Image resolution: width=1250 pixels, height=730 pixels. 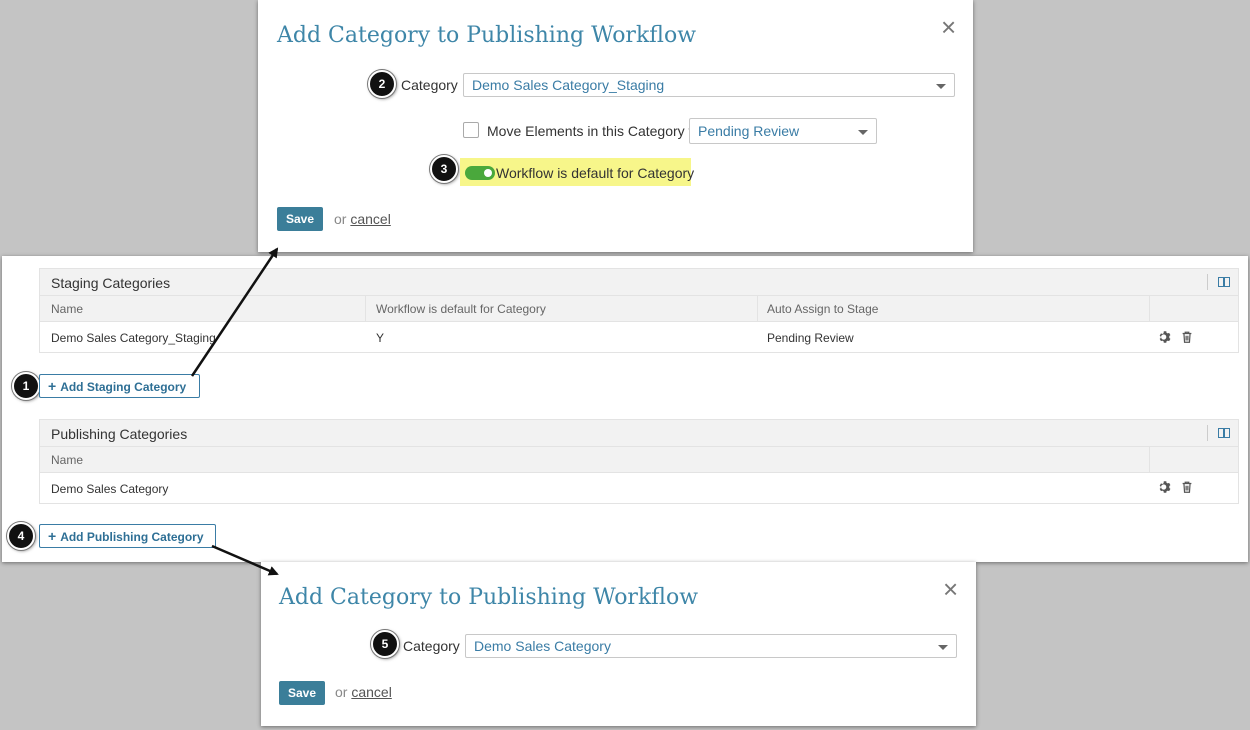 What do you see at coordinates (542, 646) in the screenshot?
I see `category-select-value: Demo Sales Category` at bounding box center [542, 646].